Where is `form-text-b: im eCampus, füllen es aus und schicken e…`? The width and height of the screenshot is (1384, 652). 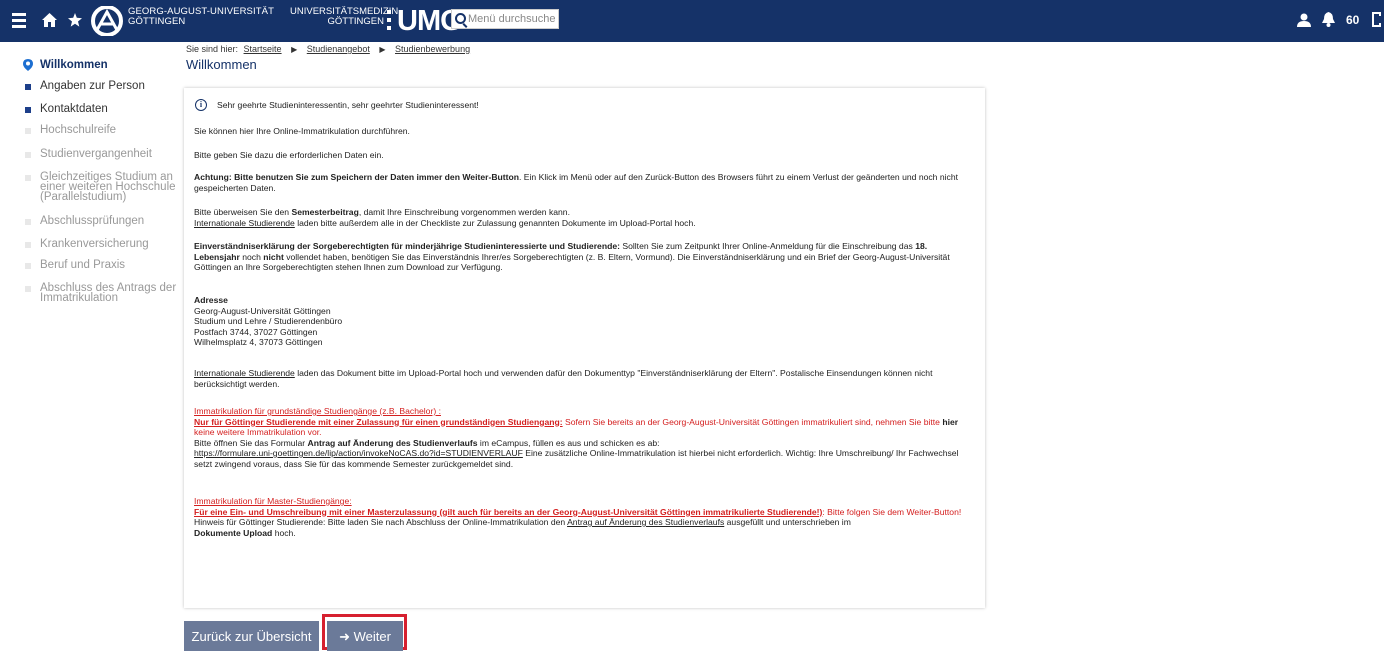
form-text-b: im eCampus, füllen es aus und schicken e… is located at coordinates (568, 442).